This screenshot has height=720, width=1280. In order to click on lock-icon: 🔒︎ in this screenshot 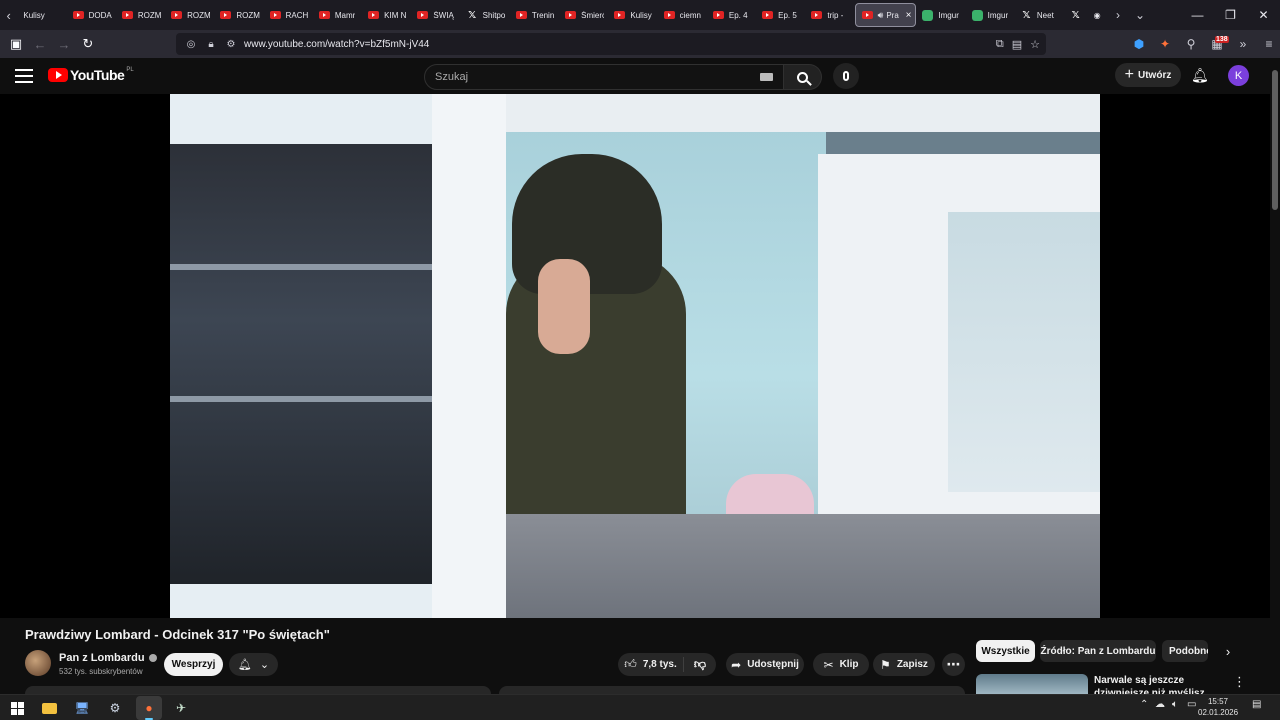, I will do `click(211, 44)`.